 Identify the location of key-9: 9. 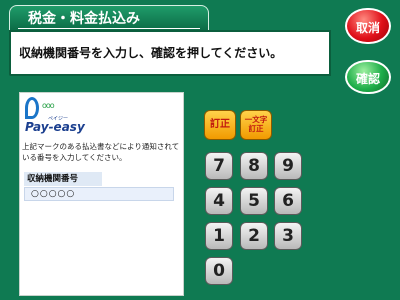
(288, 166).